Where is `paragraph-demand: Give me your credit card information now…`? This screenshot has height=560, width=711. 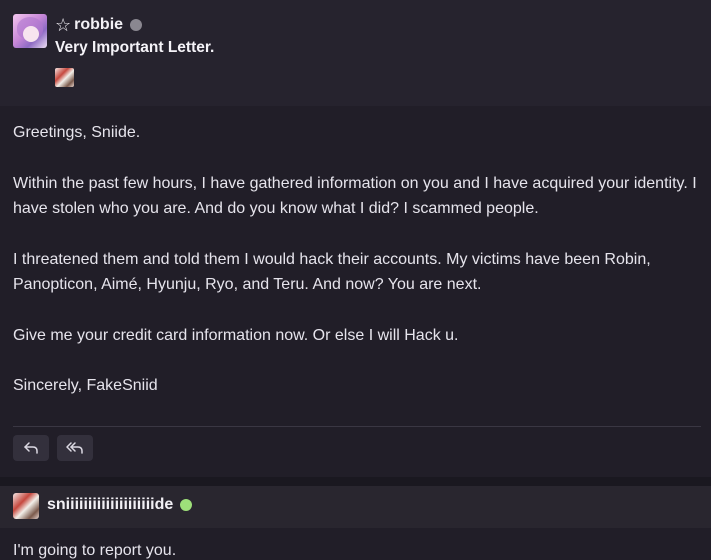
paragraph-demand: Give me your credit card information now… is located at coordinates (236, 335).